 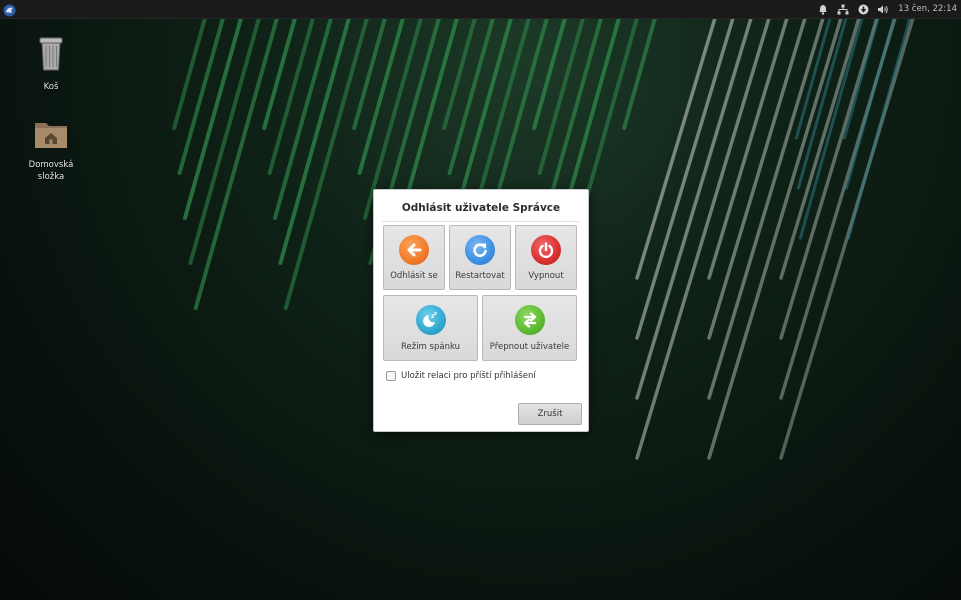 What do you see at coordinates (414, 250) in the screenshot?
I see `logout-arrow-icon` at bounding box center [414, 250].